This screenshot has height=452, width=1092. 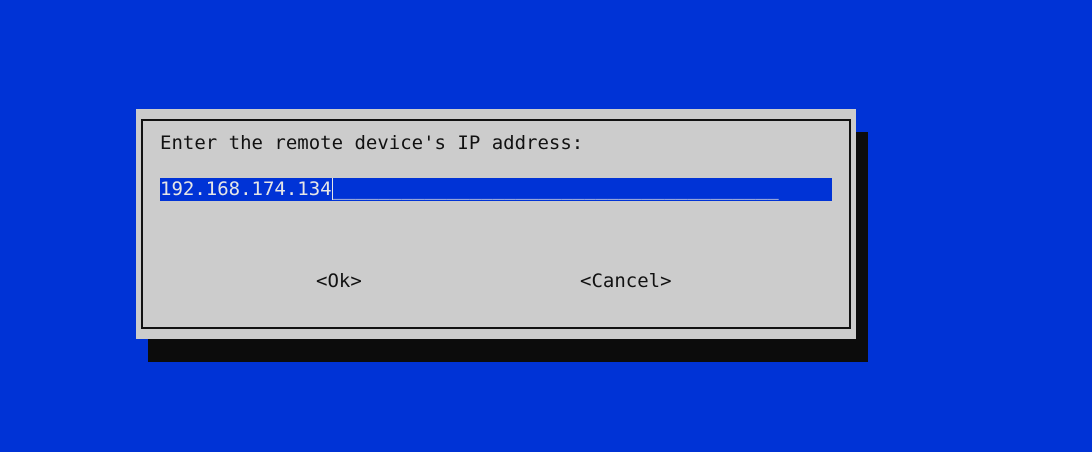 I want to click on dialog-prompt: Enter the remote device's IP address:, so click(x=372, y=143).